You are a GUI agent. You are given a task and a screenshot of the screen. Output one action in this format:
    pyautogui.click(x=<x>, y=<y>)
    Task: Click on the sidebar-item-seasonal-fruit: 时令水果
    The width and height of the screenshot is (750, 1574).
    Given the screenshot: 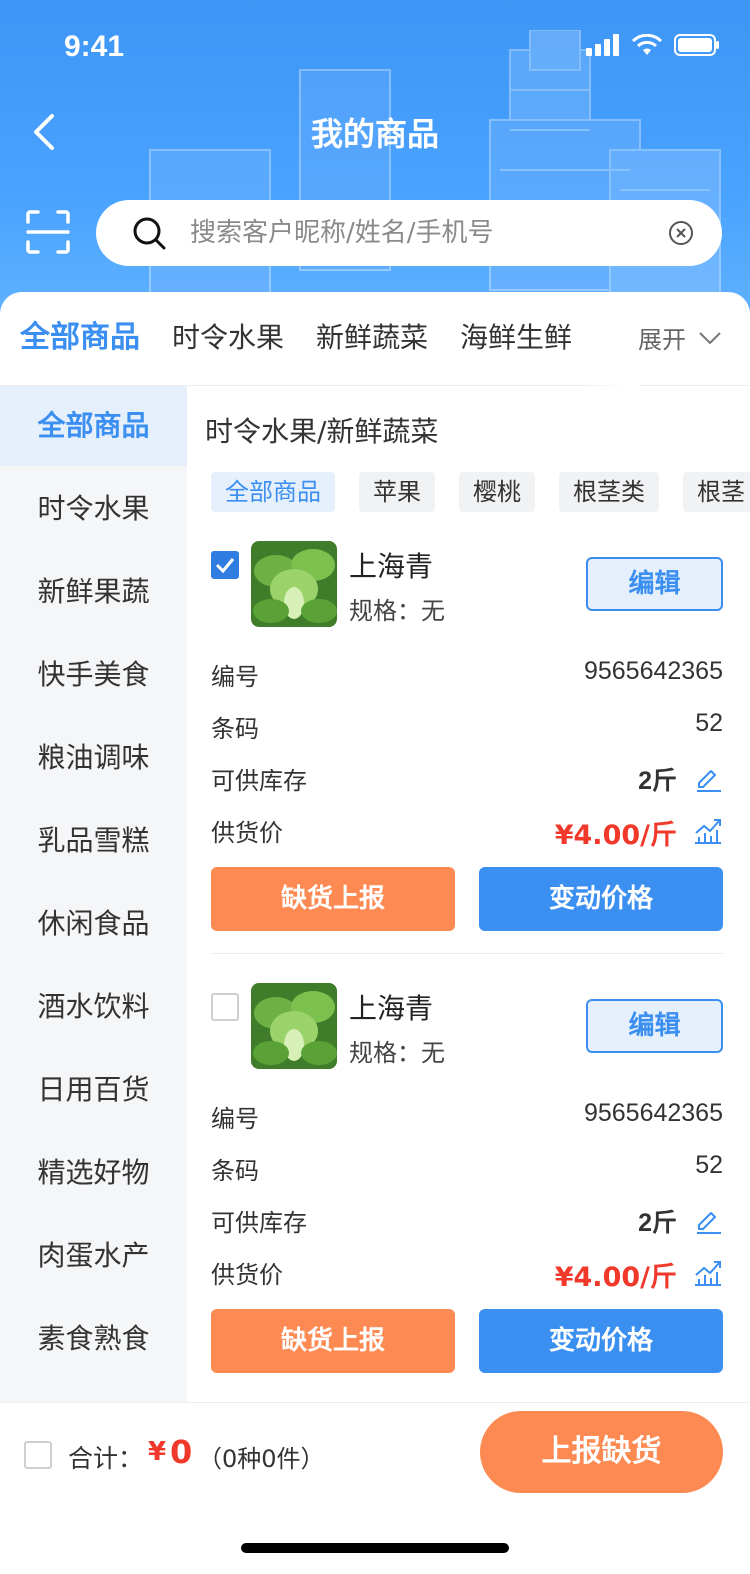 What is the action you would take?
    pyautogui.click(x=93, y=509)
    